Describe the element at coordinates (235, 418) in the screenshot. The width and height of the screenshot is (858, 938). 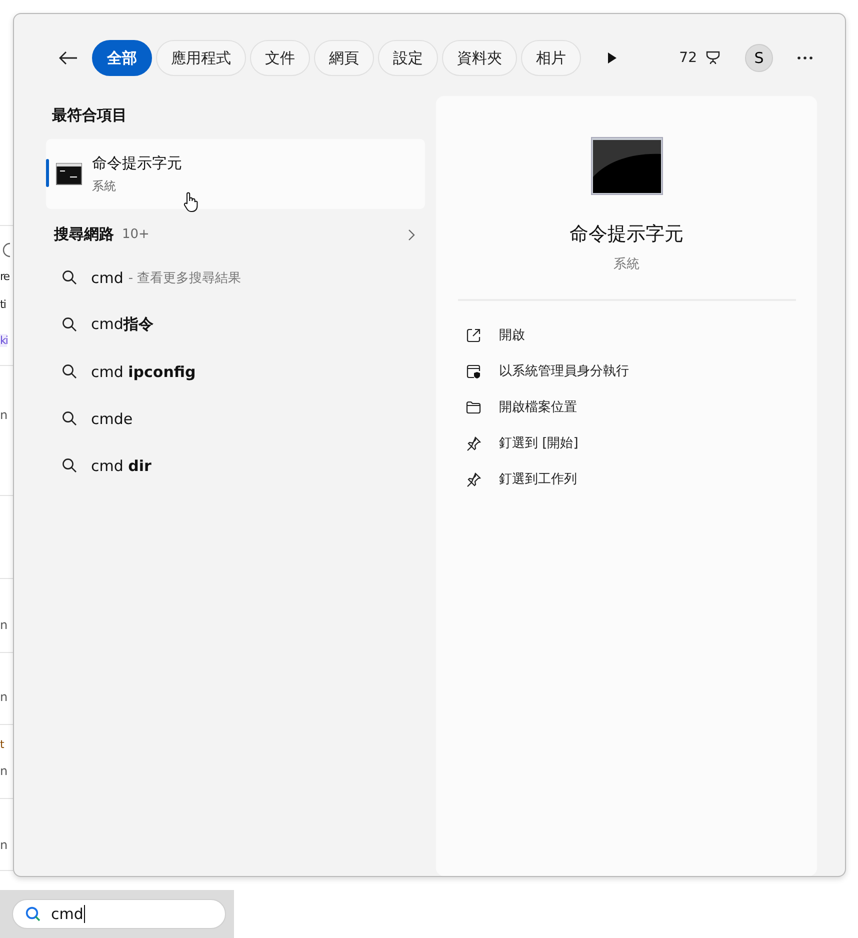
I see `search-suggestion: cmde` at that location.